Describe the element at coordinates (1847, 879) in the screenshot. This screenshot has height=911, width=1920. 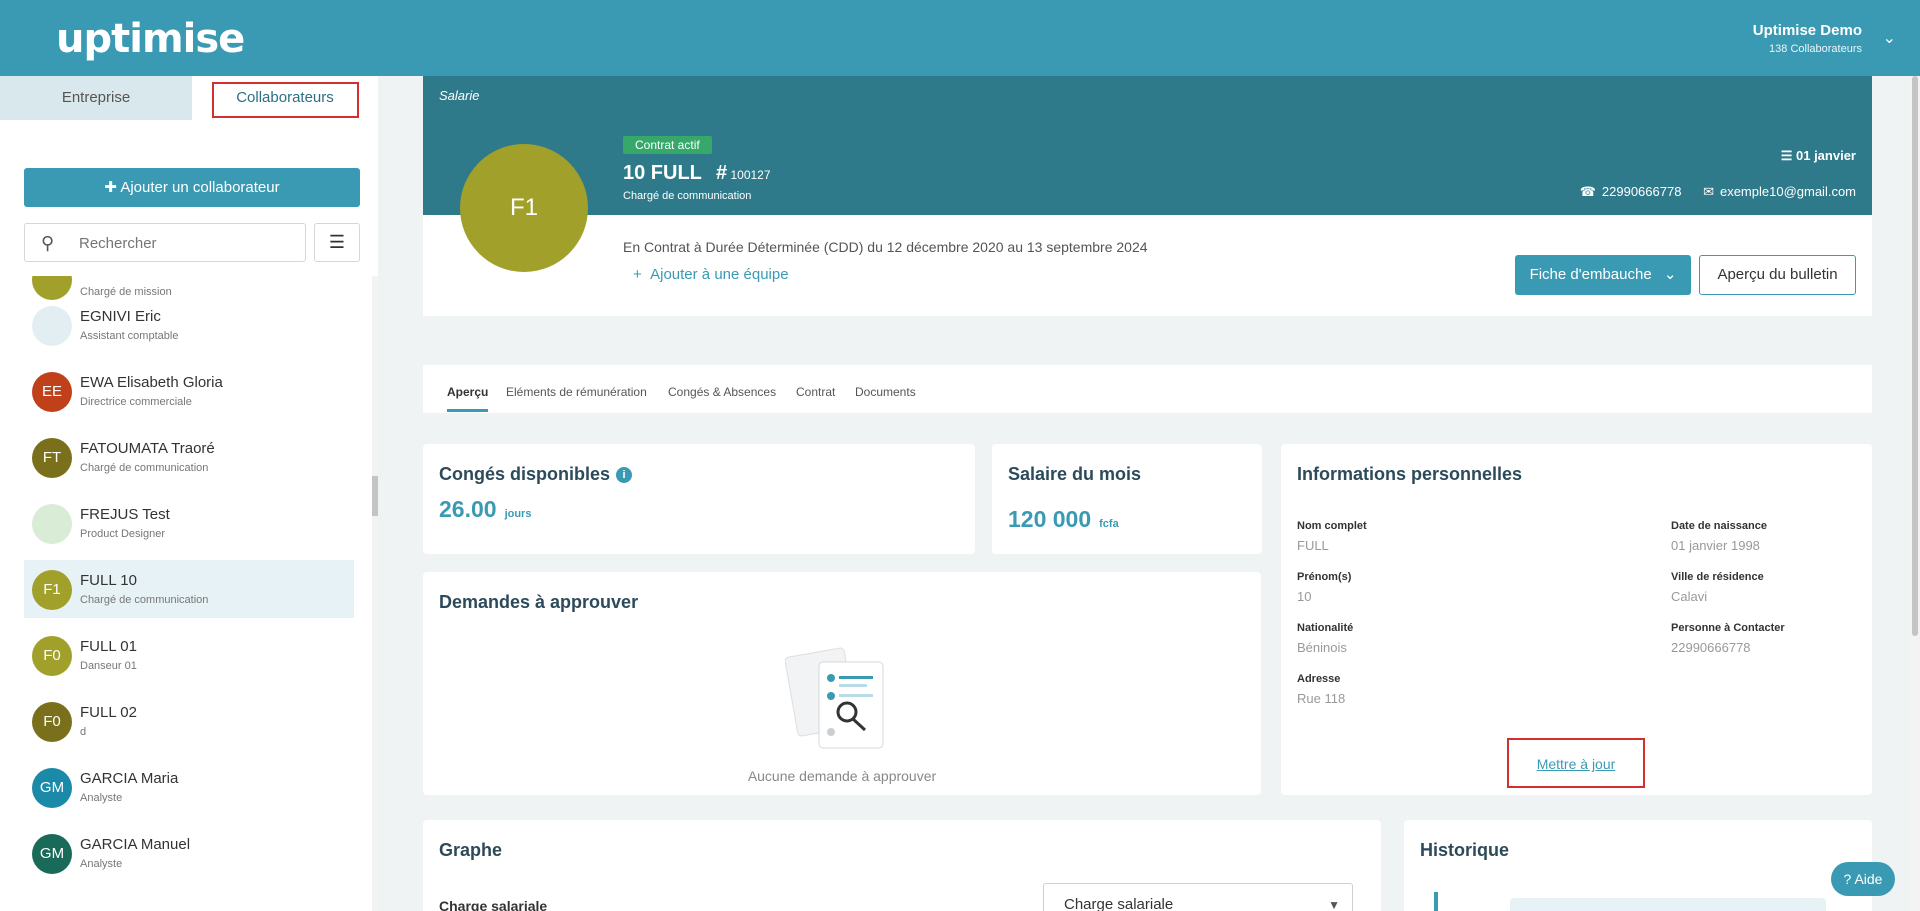
I see `question-icon: ?` at that location.